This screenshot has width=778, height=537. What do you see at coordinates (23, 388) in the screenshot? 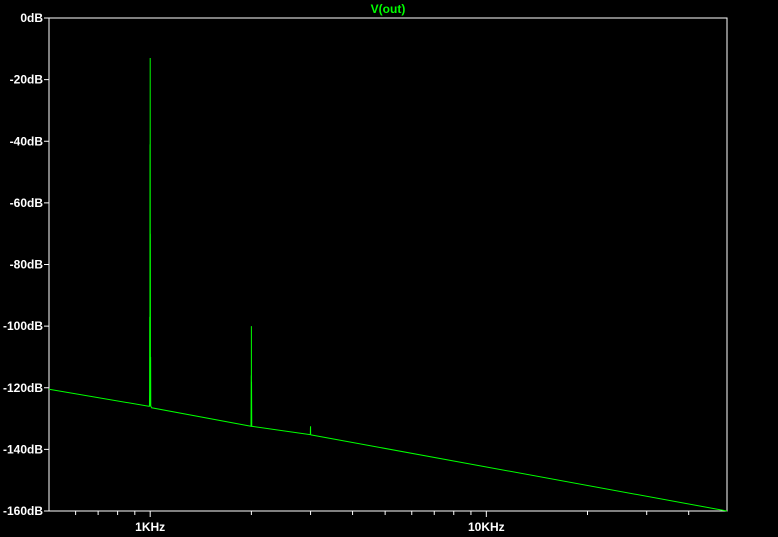
I see `y-tick-label: -120dB` at bounding box center [23, 388].